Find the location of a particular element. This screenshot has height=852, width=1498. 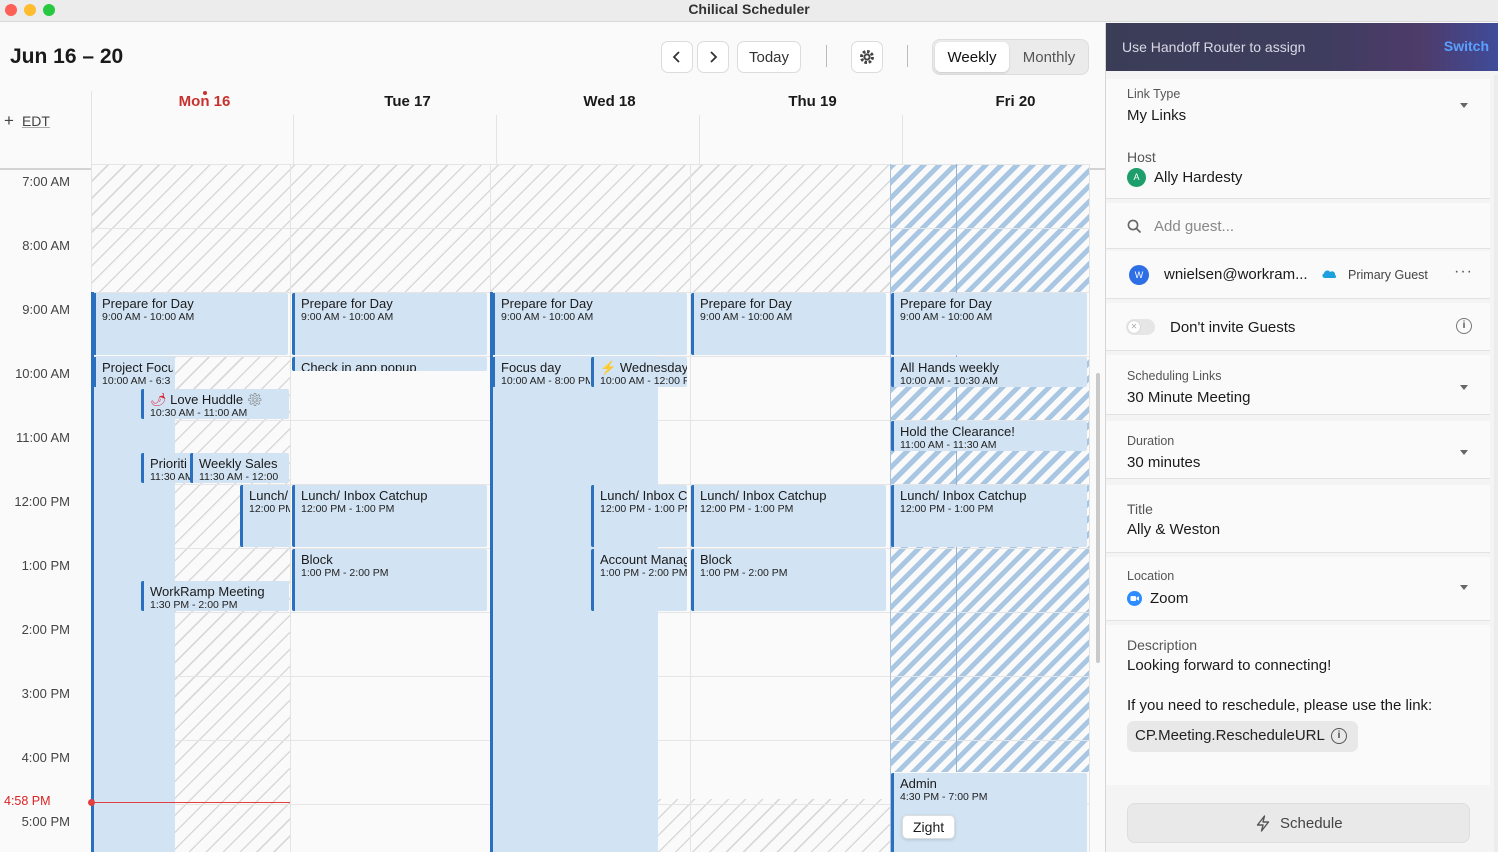

calendar-event: Focus day 10:00 AM - 8:00 PM is located at coordinates (541, 372).